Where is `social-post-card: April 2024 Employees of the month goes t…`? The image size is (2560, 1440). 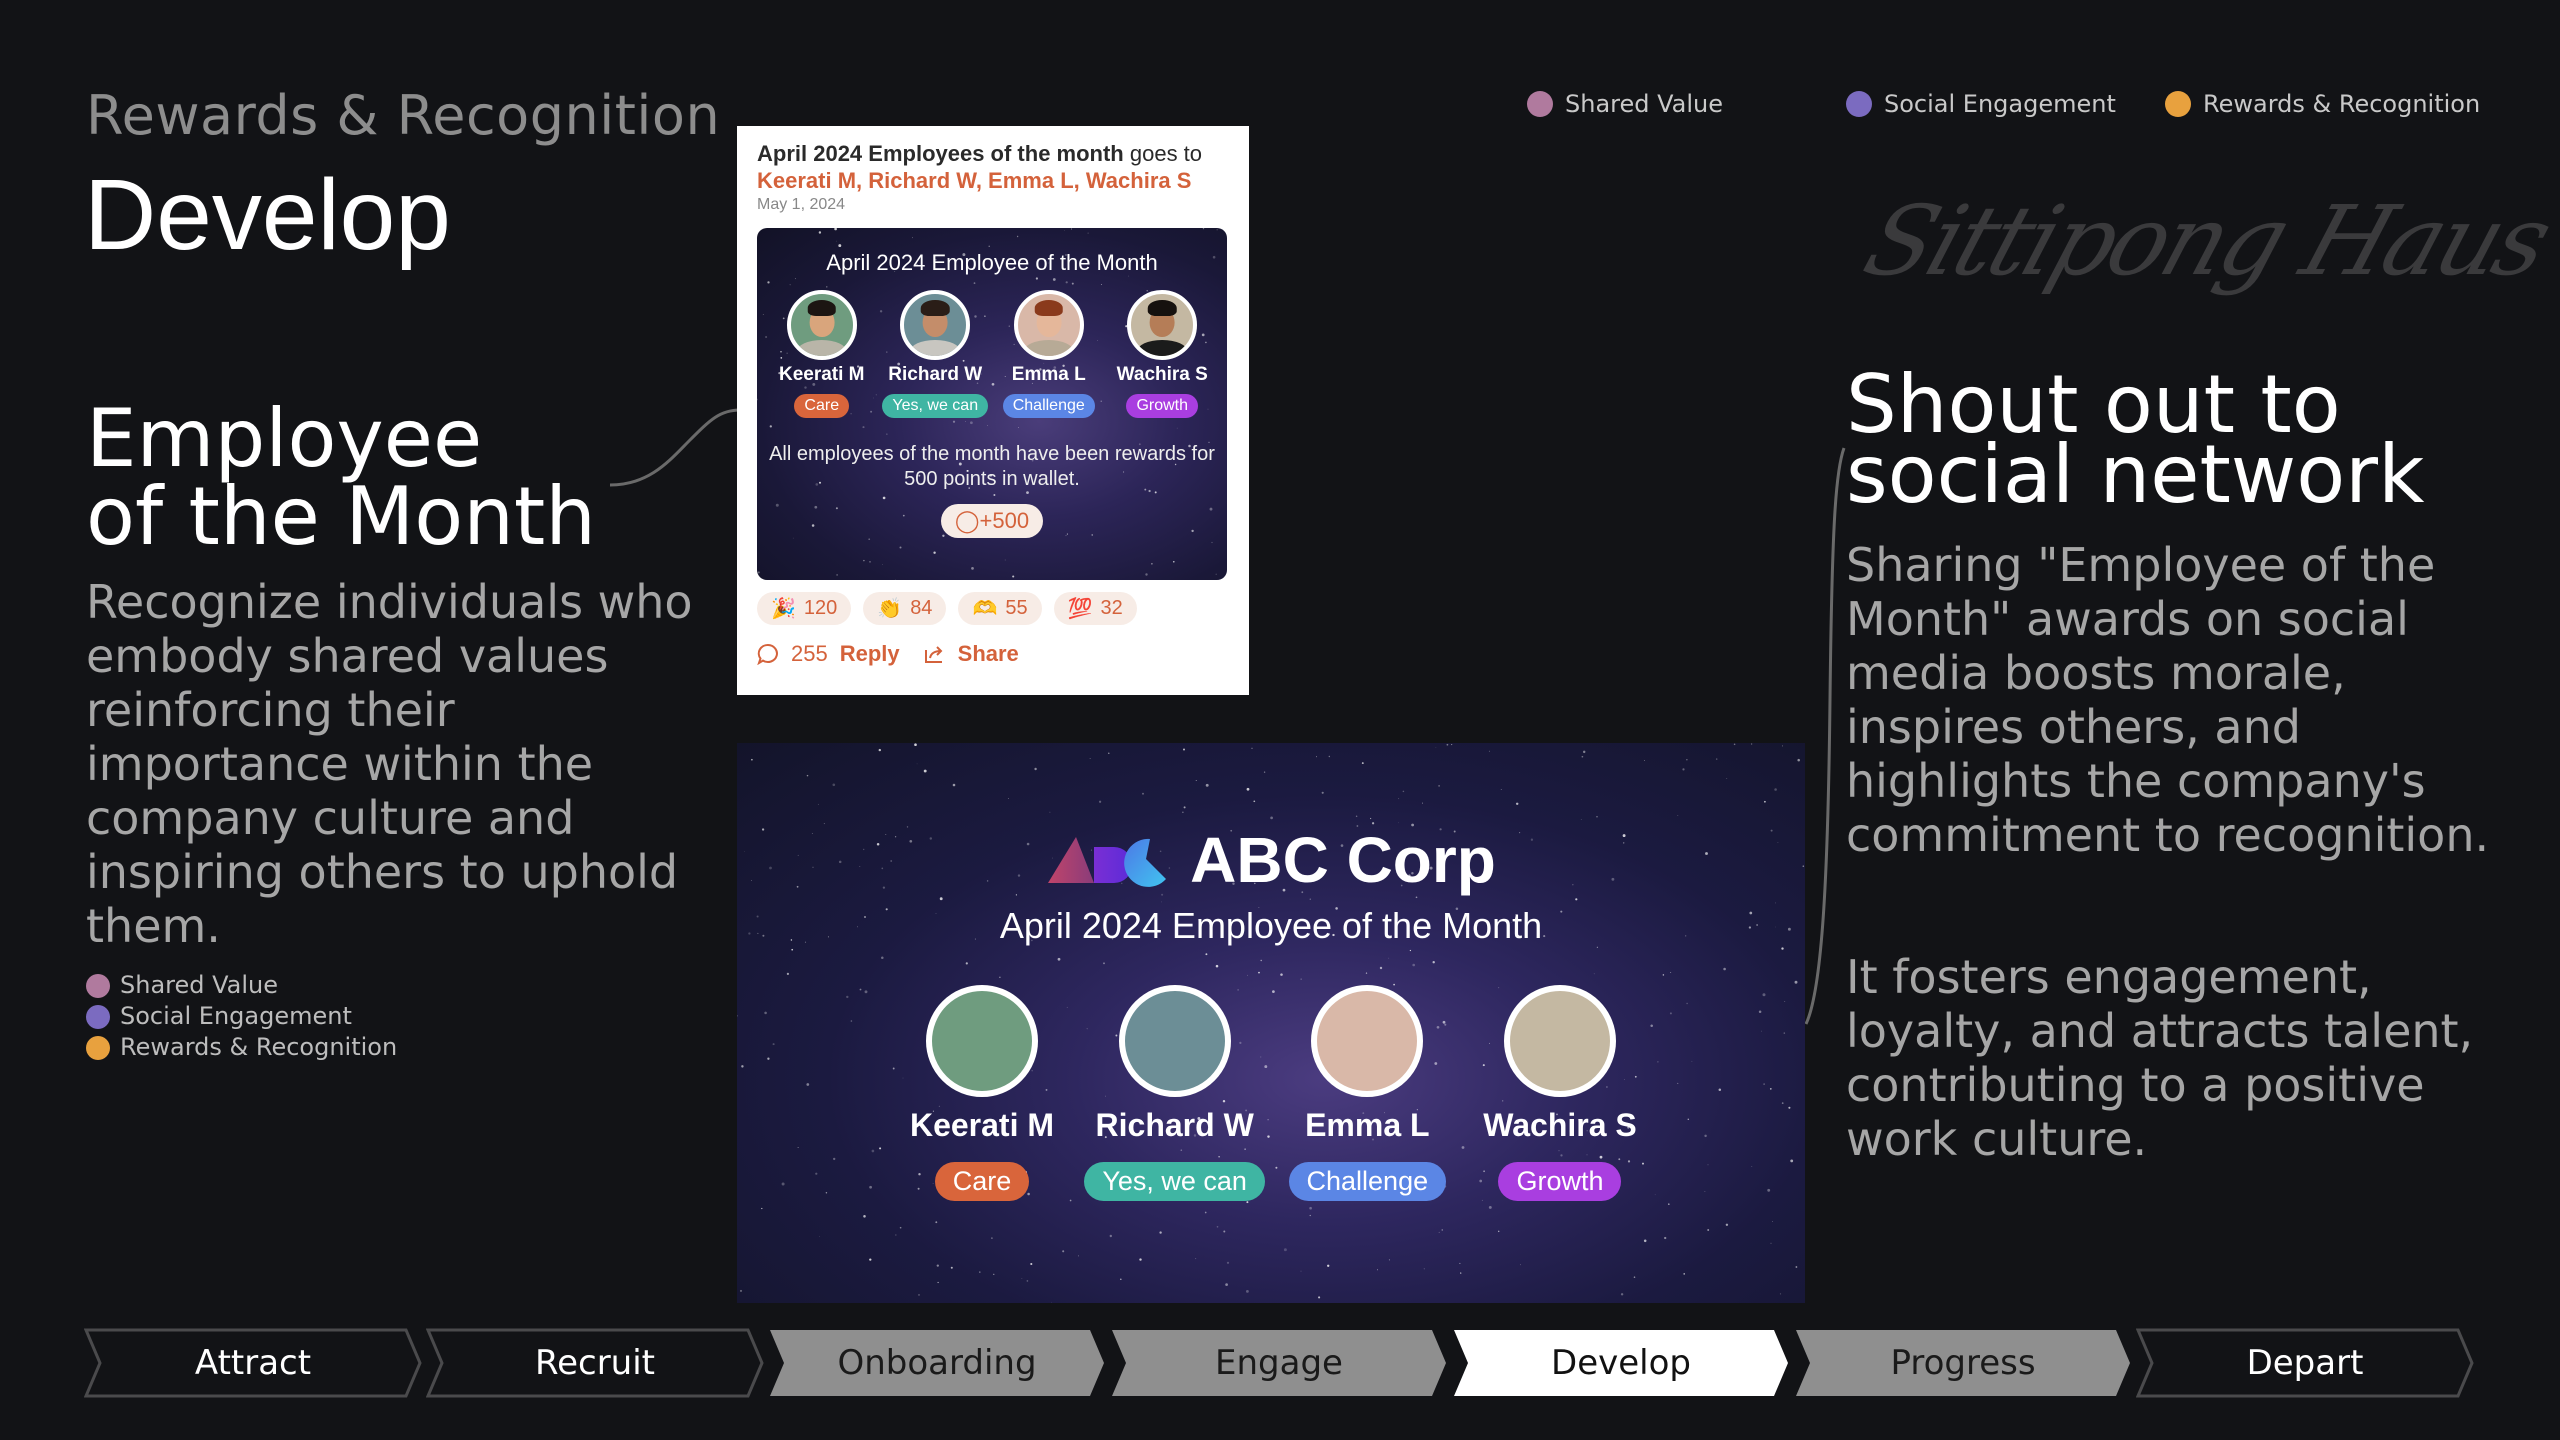
social-post-card: April 2024 Employees of the month goes t… is located at coordinates (993, 410).